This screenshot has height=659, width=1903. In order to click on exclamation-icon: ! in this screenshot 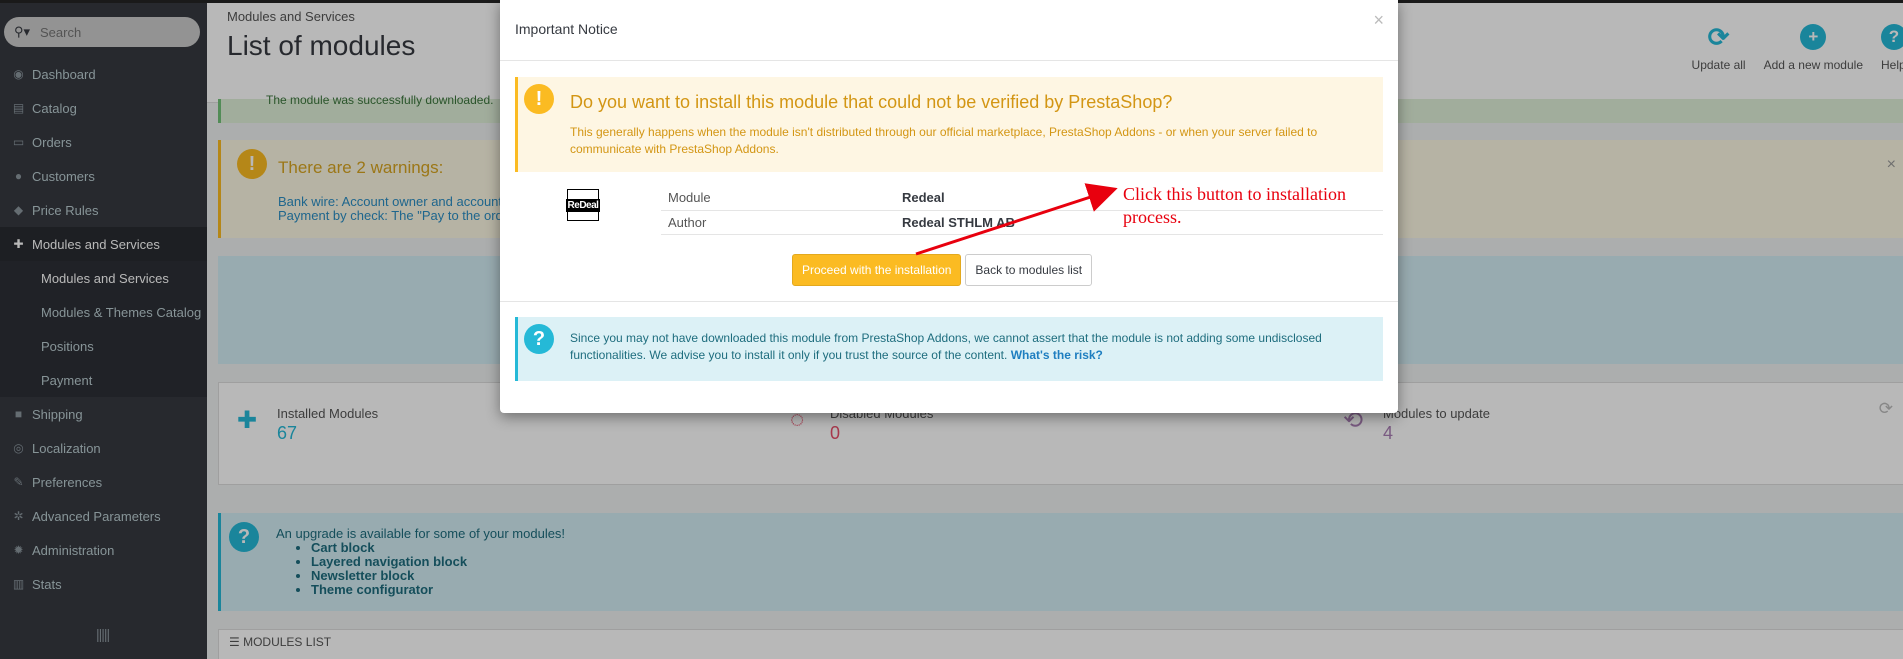, I will do `click(539, 99)`.